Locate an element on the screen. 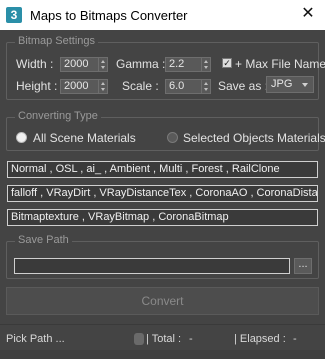 The image size is (325, 359). width-value: 2000 is located at coordinates (76, 64).